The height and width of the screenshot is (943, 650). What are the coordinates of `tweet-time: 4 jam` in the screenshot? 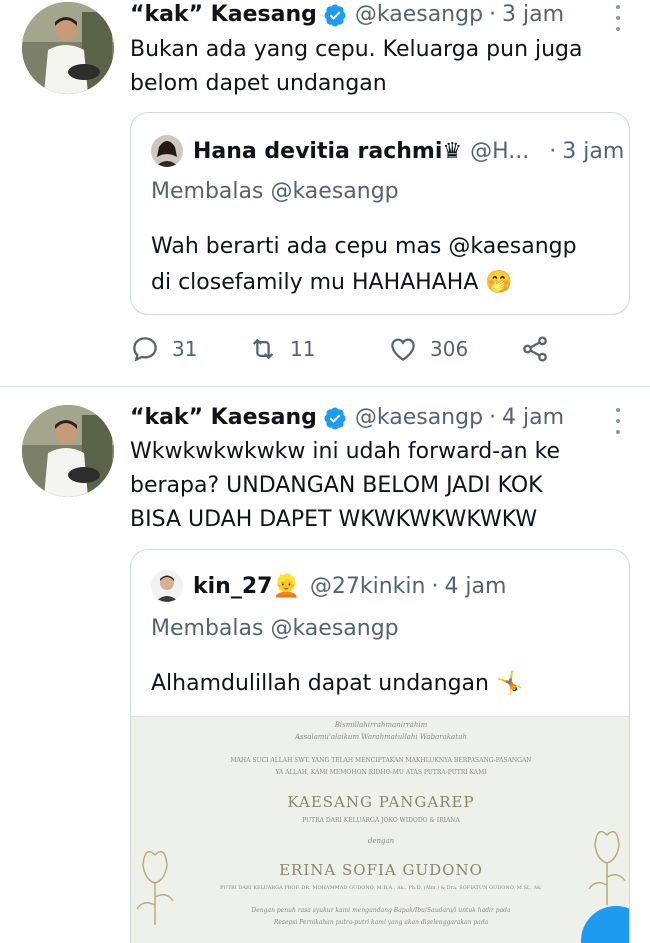 It's located at (533, 417).